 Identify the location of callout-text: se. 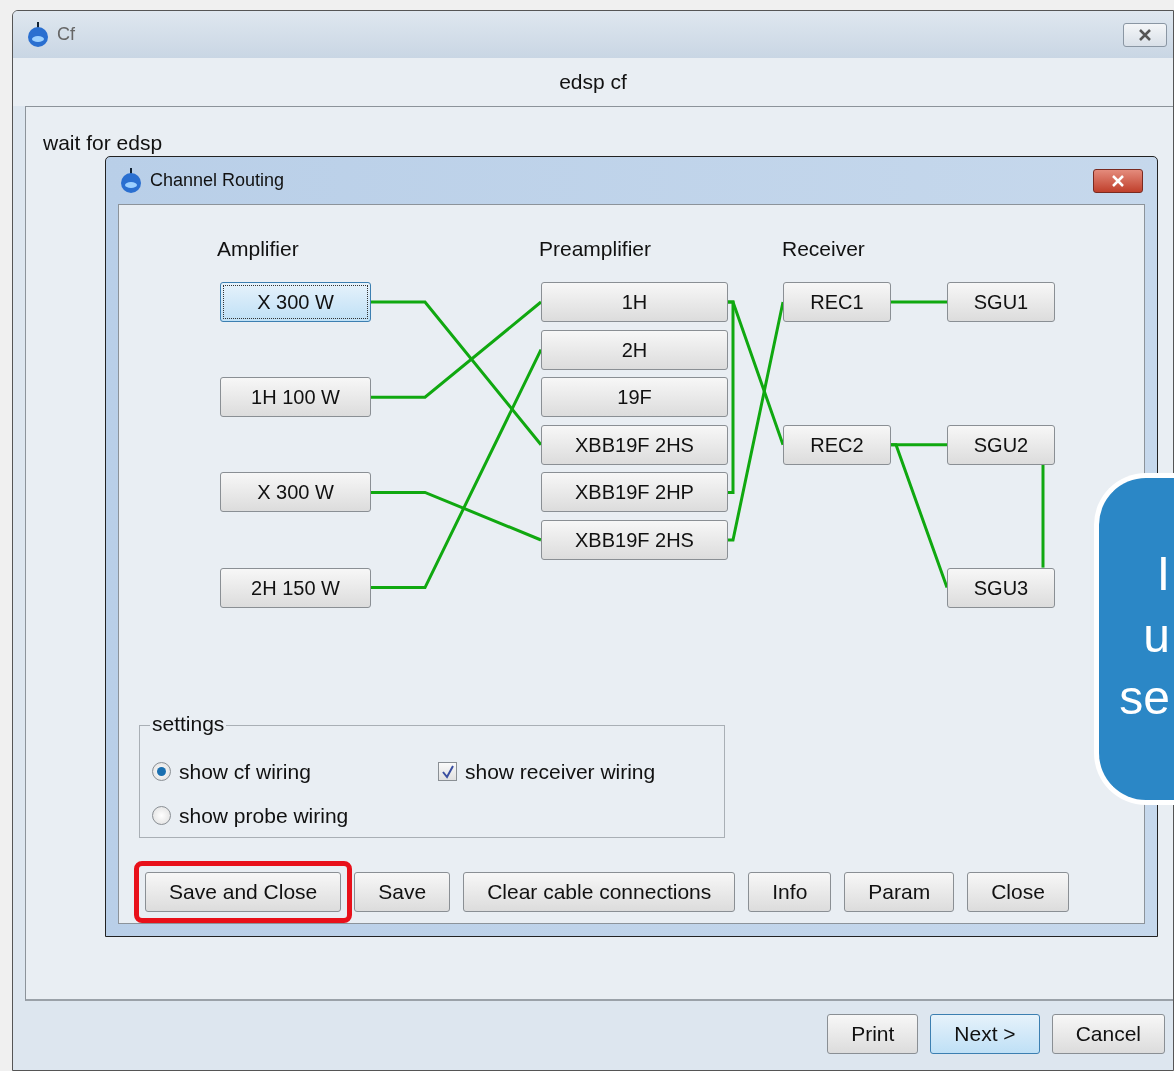
(1144, 698).